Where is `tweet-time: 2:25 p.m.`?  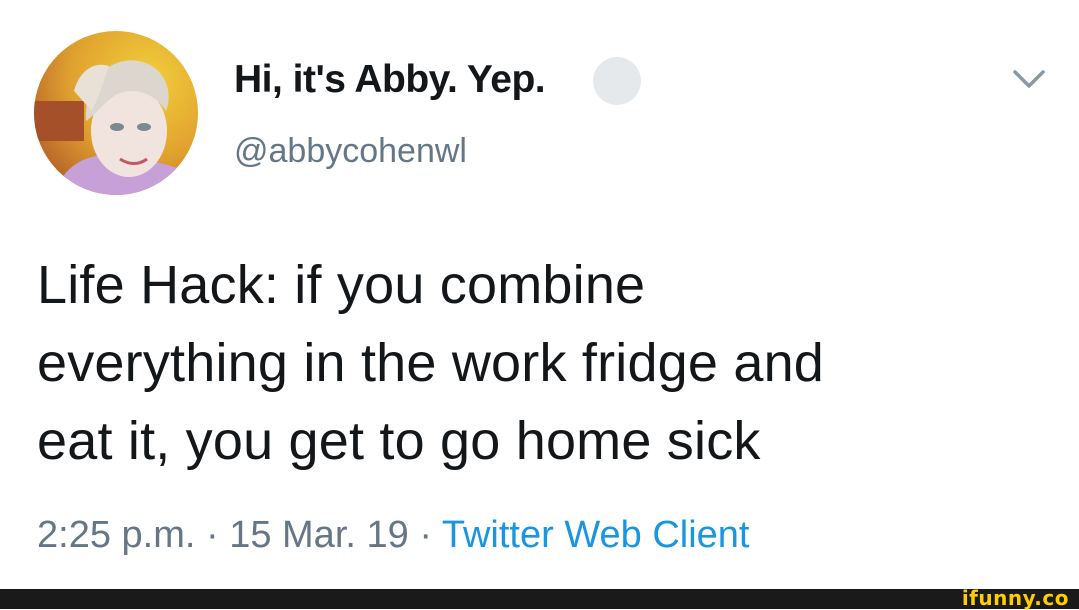
tweet-time: 2:25 p.m. is located at coordinates (116, 535).